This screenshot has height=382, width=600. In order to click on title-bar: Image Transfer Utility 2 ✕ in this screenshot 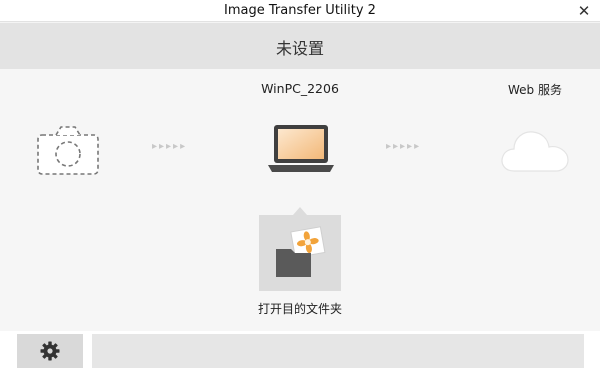, I will do `click(300, 11)`.